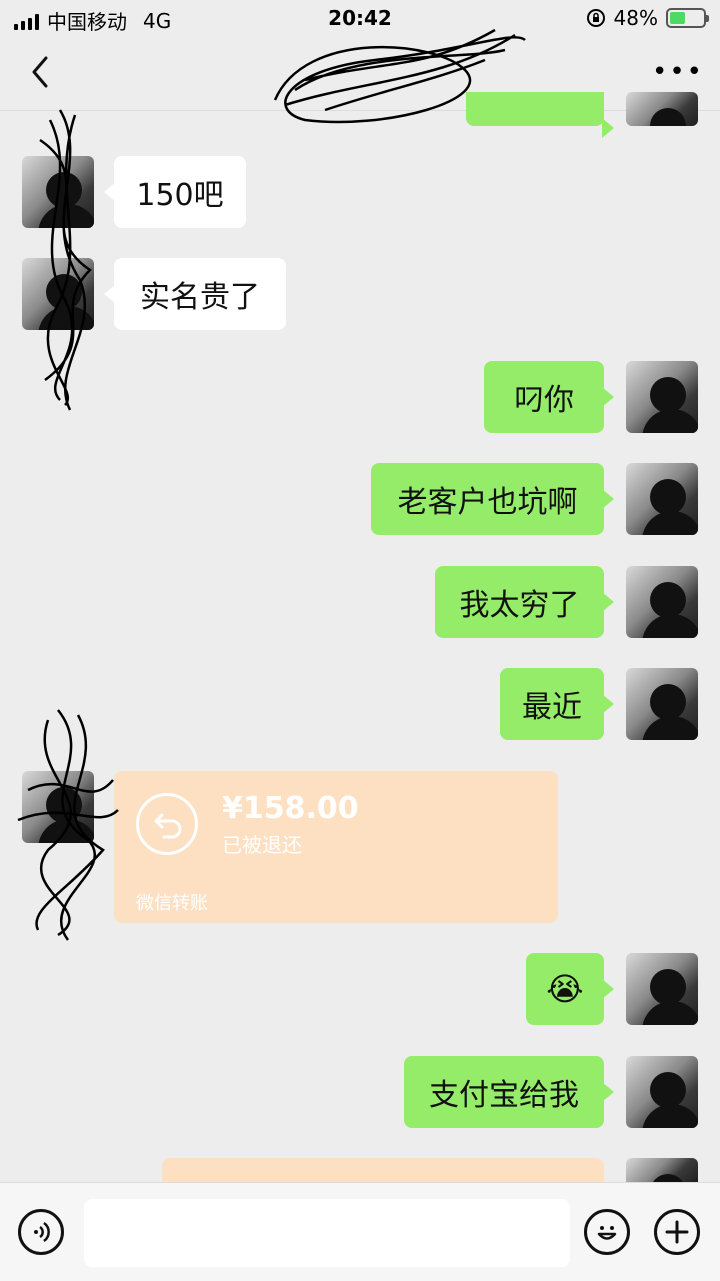 This screenshot has height=1281, width=720. Describe the element at coordinates (595, 18) in the screenshot. I see `orientation-lock-icon` at that location.